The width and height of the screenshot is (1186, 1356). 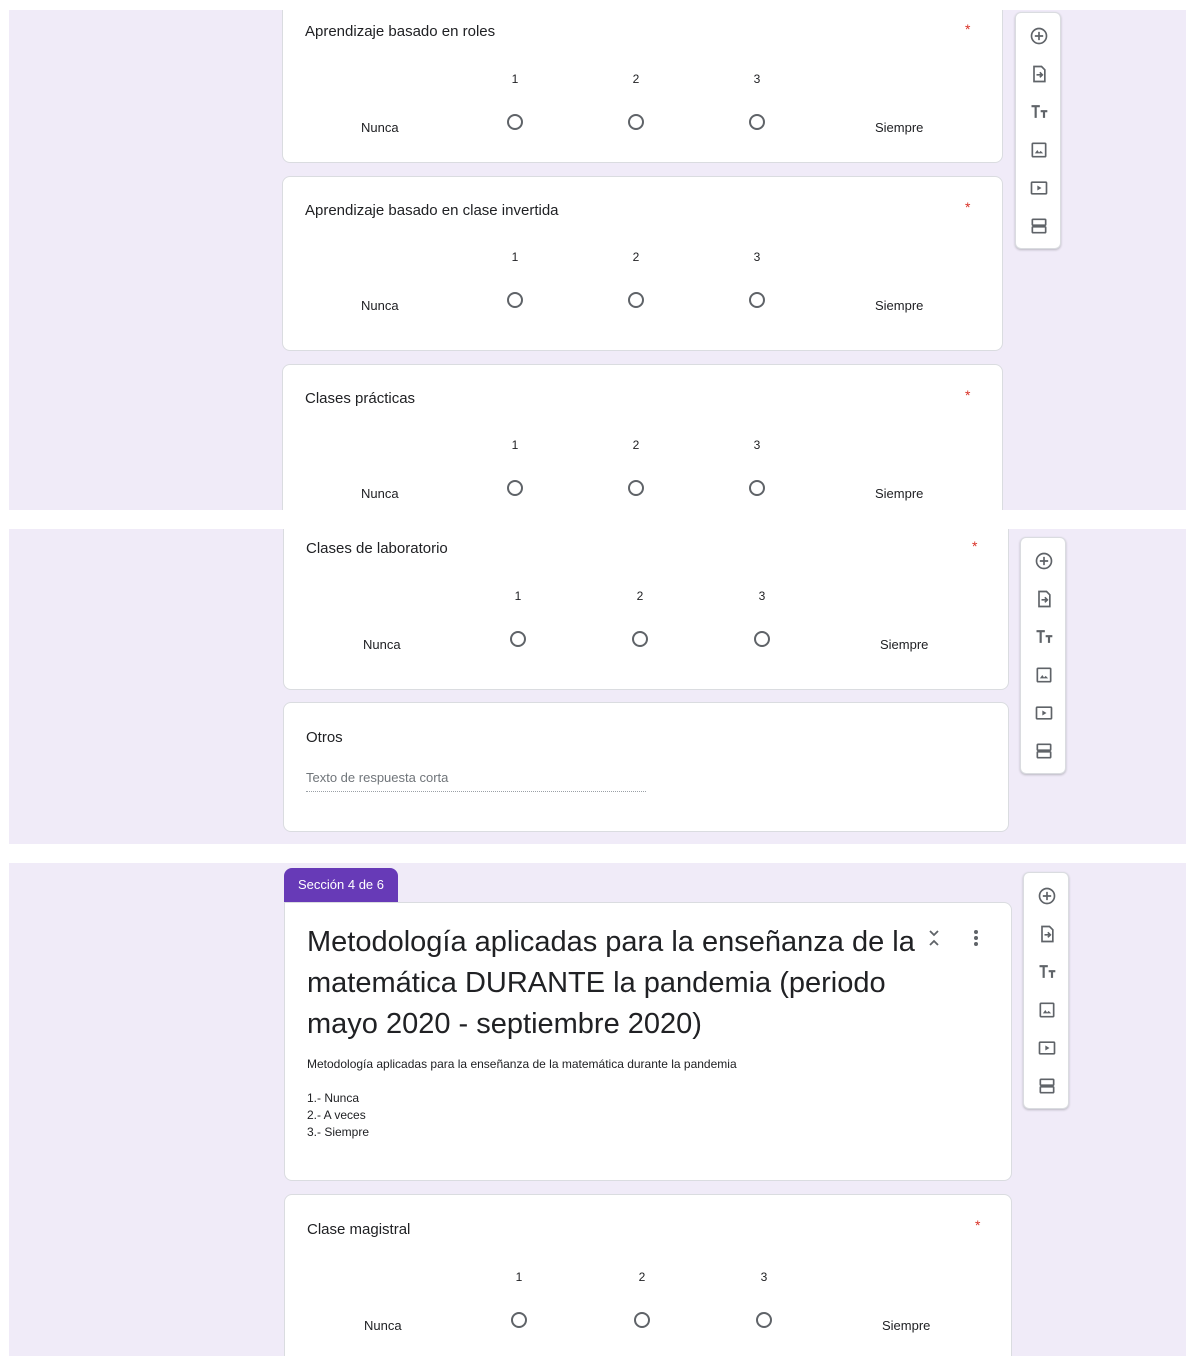 I want to click on legend-item-1: 1.- Nunca, so click(x=333, y=1098).